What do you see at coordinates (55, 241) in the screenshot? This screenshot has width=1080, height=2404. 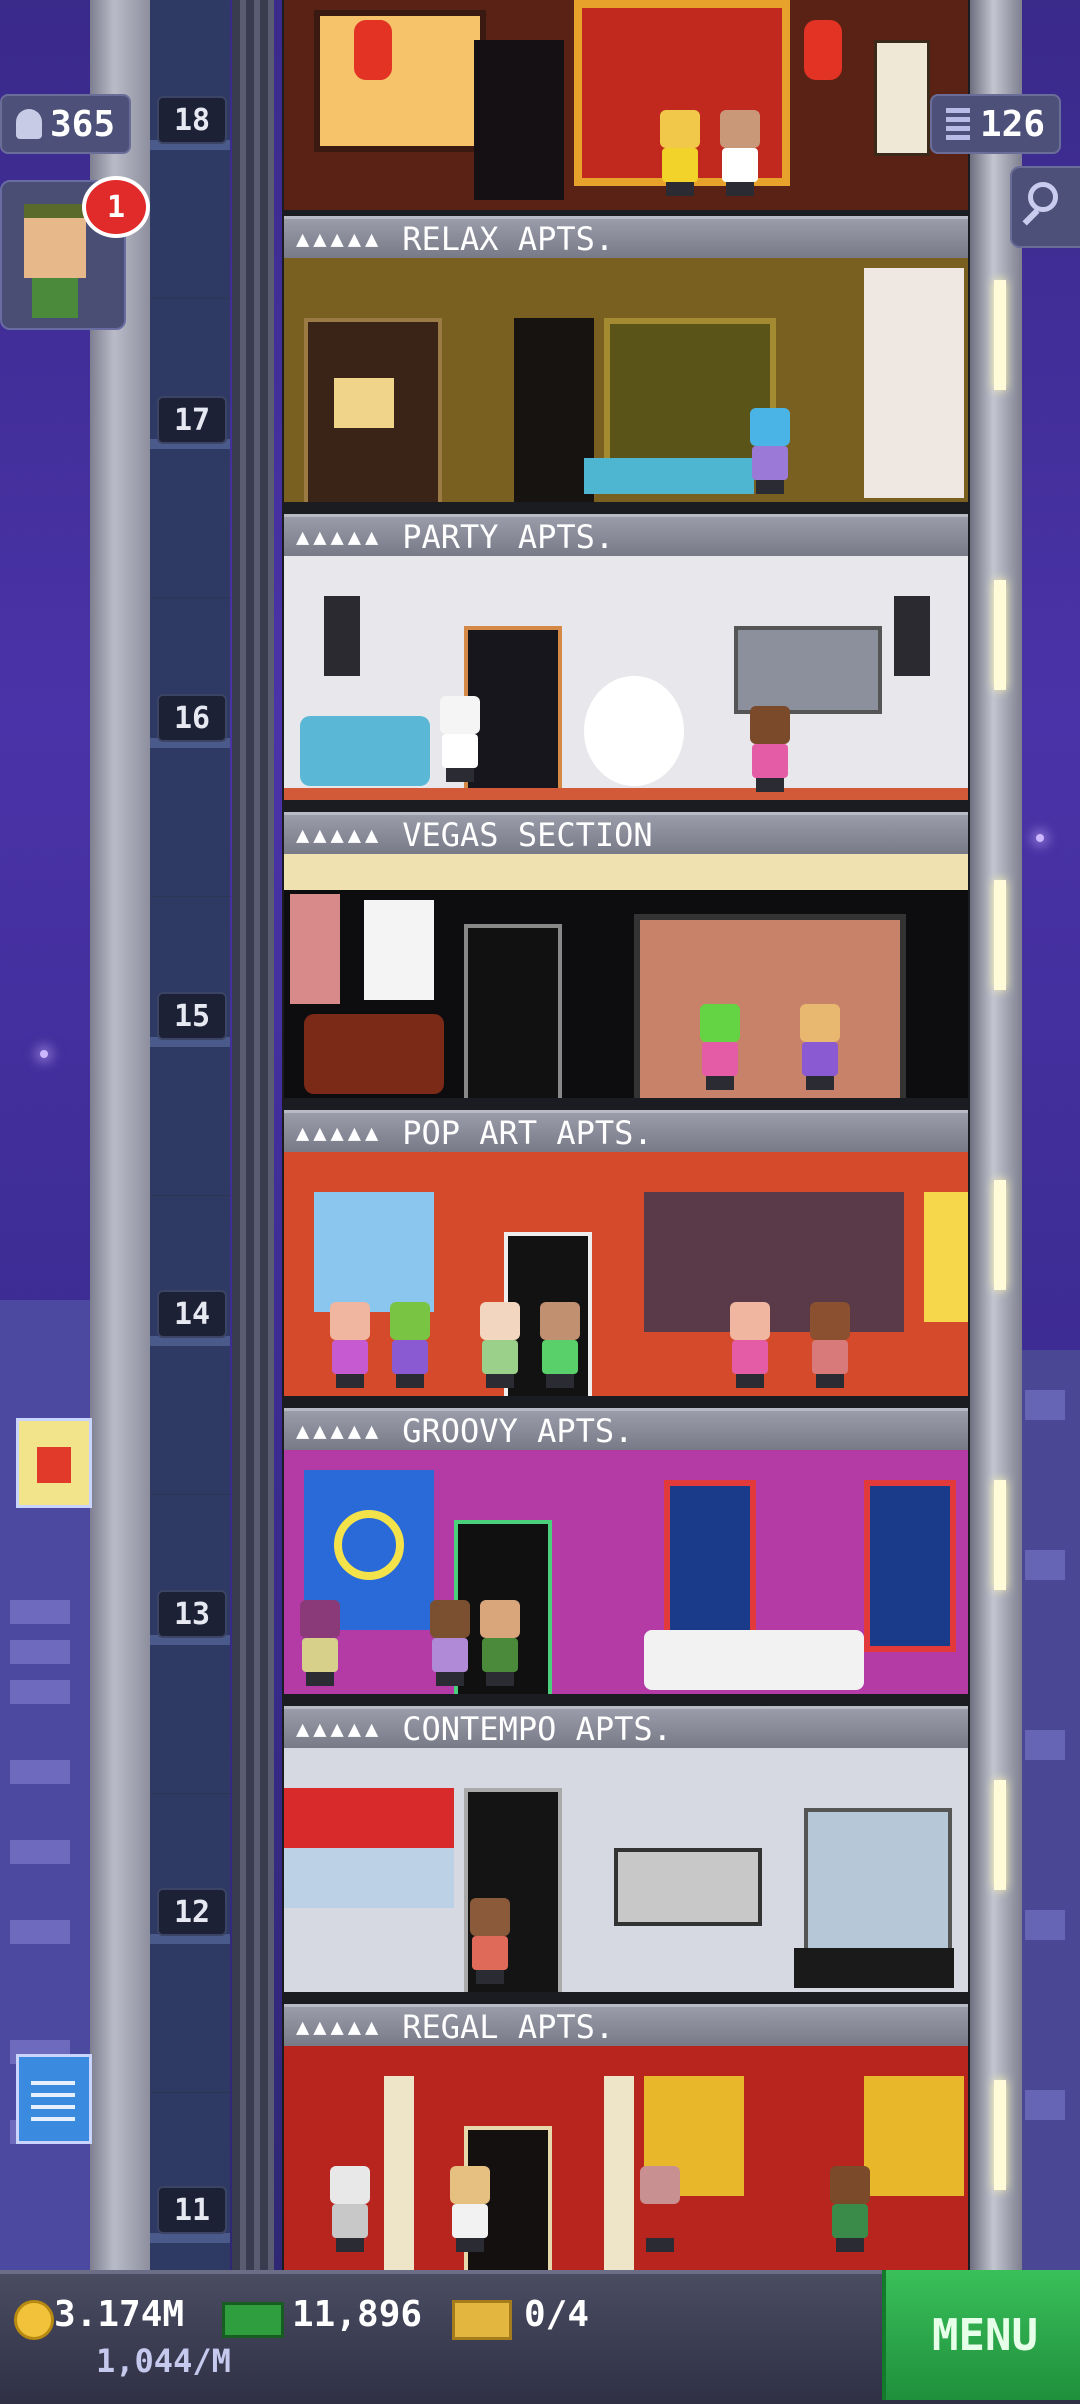 I see `visitor-avatar` at bounding box center [55, 241].